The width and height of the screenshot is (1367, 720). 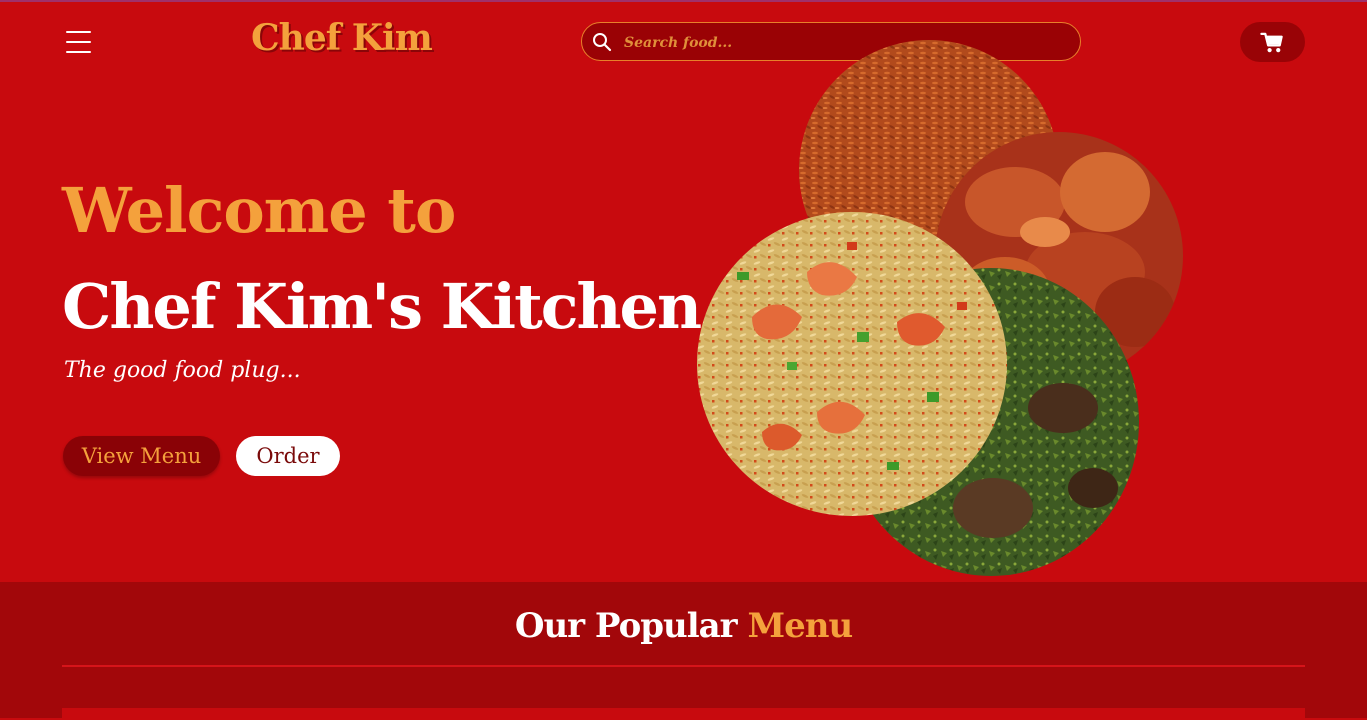 What do you see at coordinates (800, 626) in the screenshot?
I see `popular-heading-accent: Menu` at bounding box center [800, 626].